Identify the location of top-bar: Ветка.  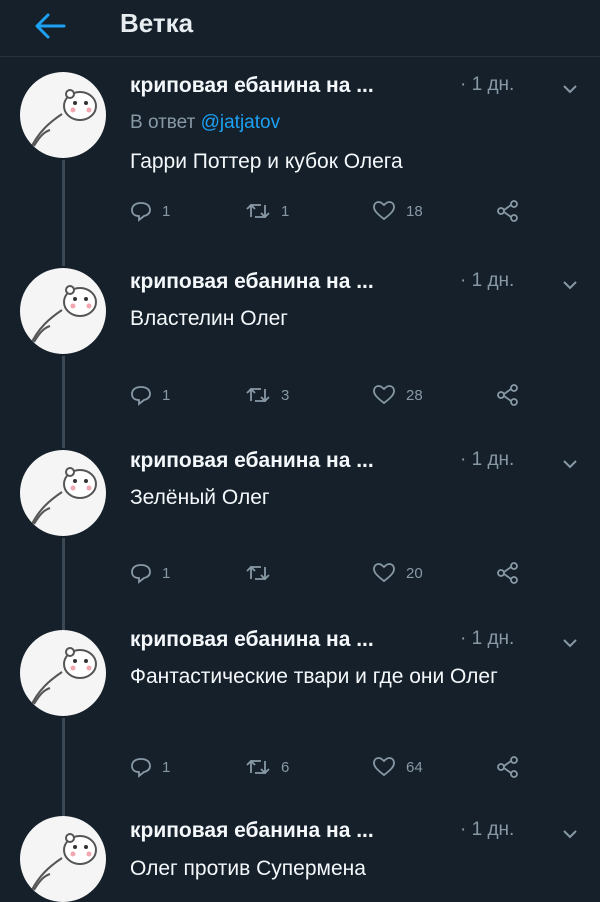
(300, 28).